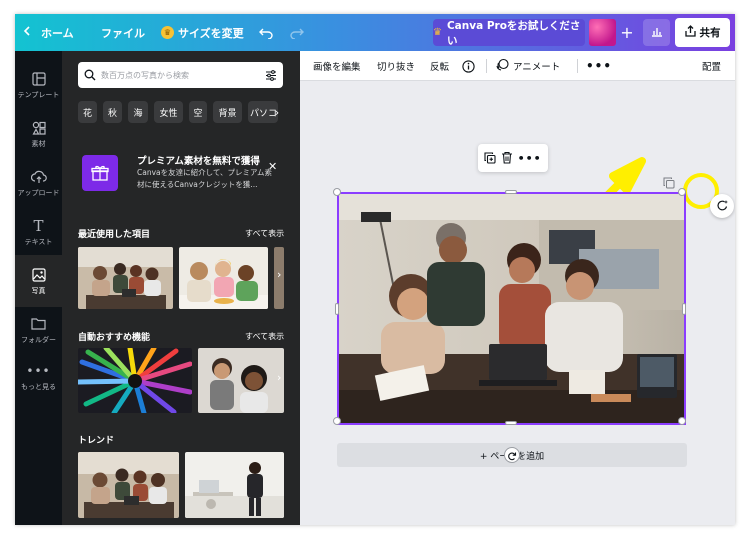 This screenshot has height=541, width=750. What do you see at coordinates (537, 67) in the screenshot?
I see `animate-label: アニメート` at bounding box center [537, 67].